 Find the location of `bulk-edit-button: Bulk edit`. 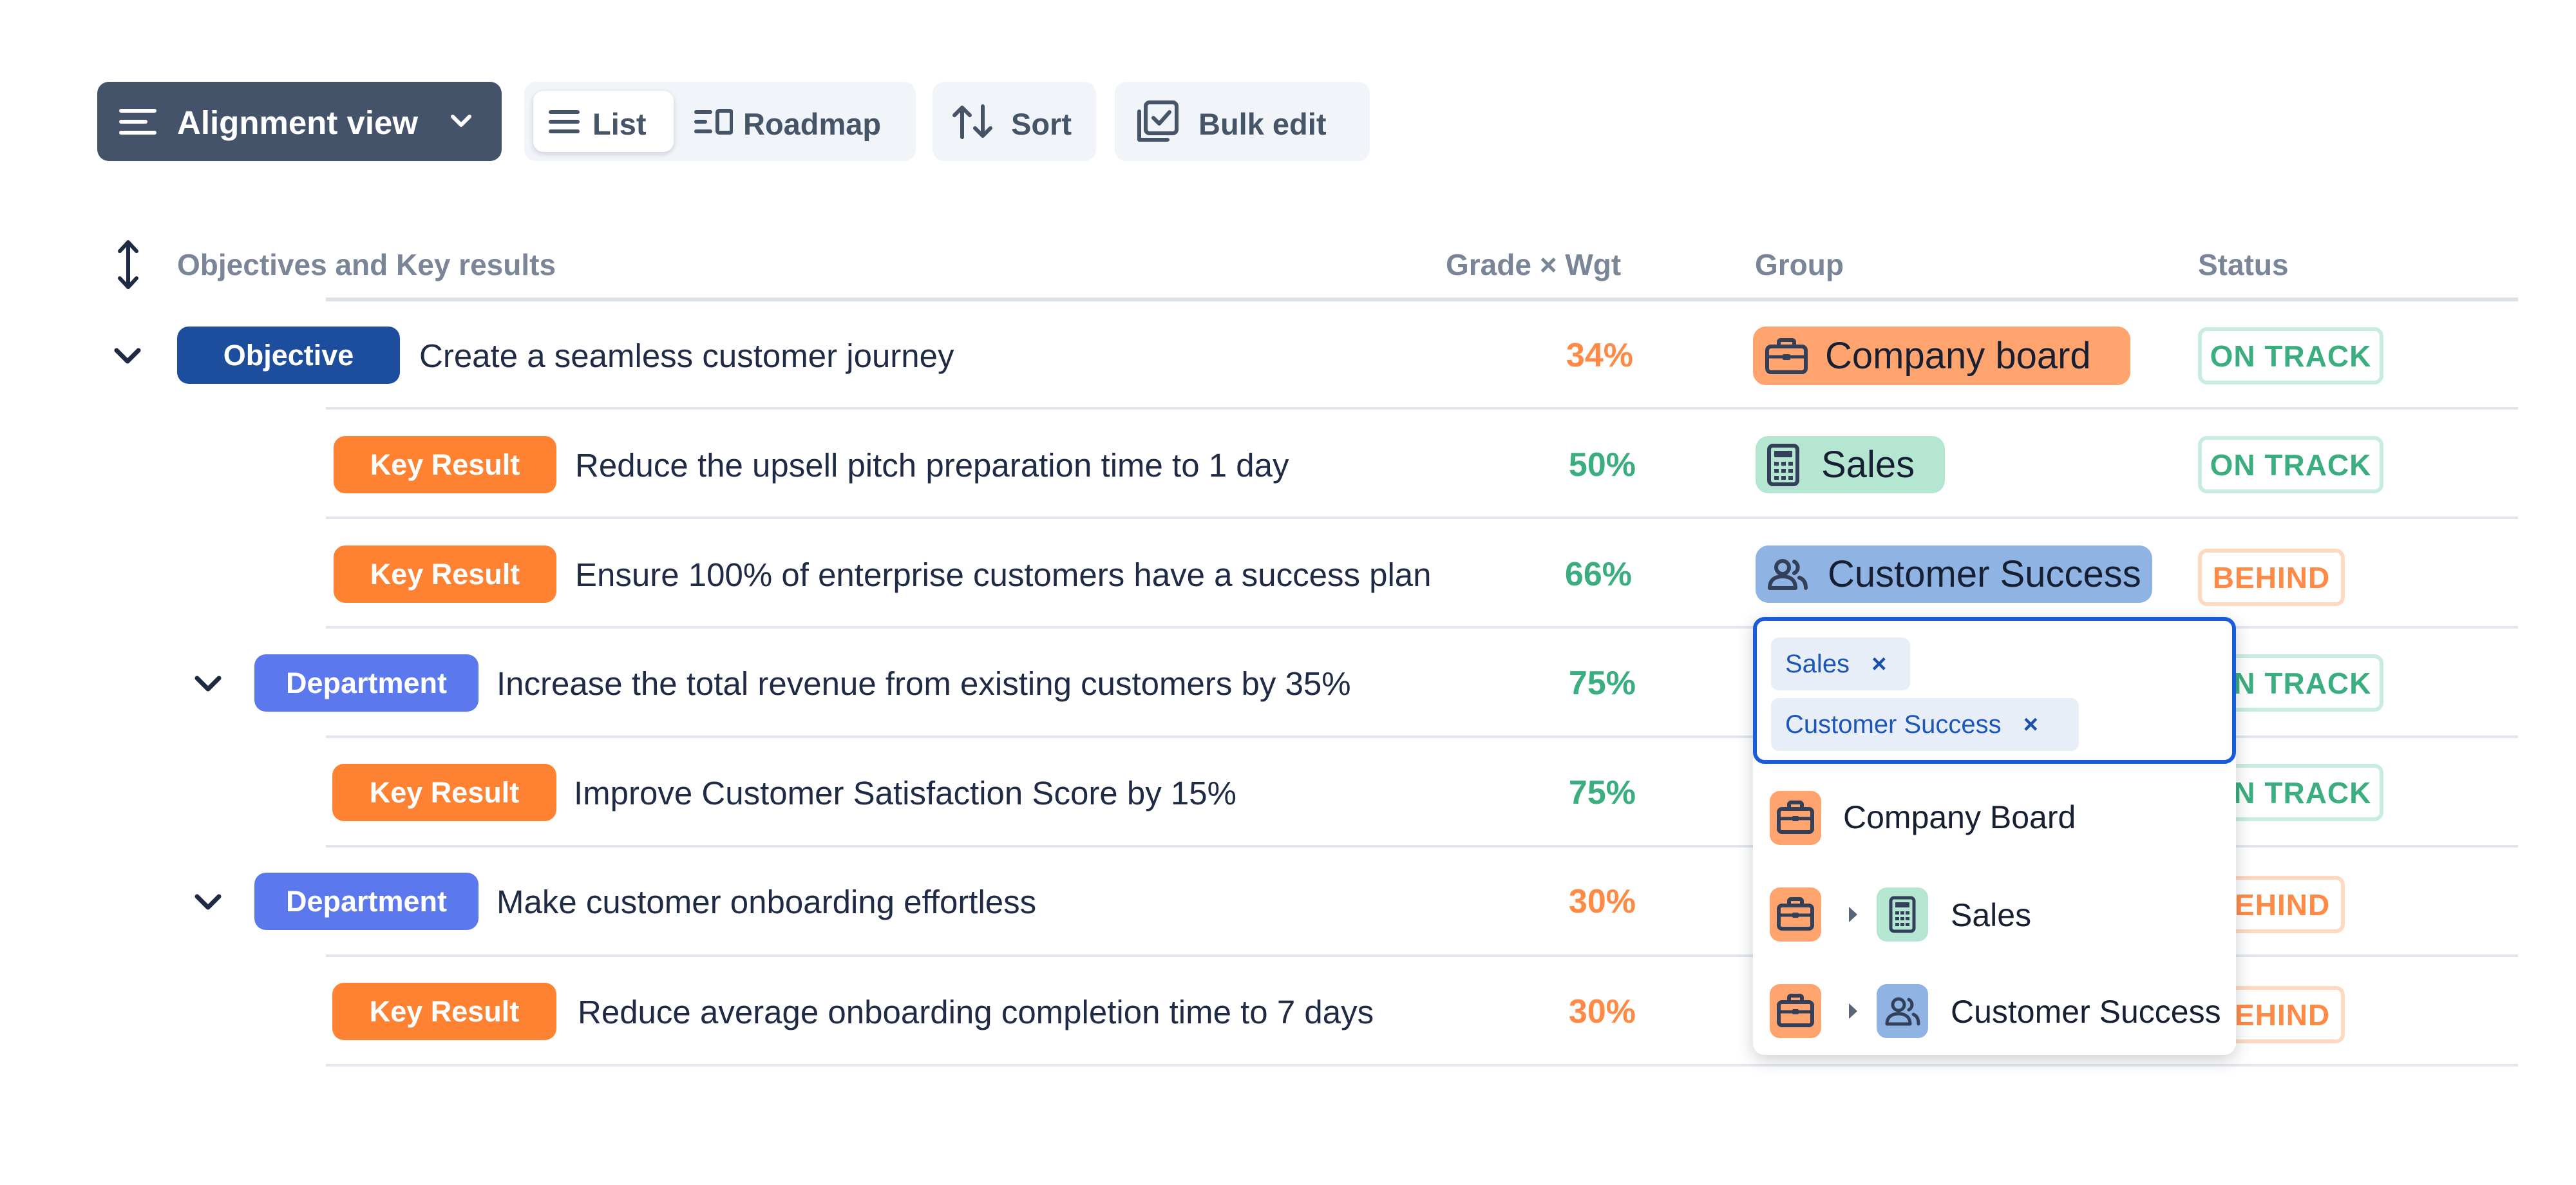

bulk-edit-button: Bulk edit is located at coordinates (1242, 121).